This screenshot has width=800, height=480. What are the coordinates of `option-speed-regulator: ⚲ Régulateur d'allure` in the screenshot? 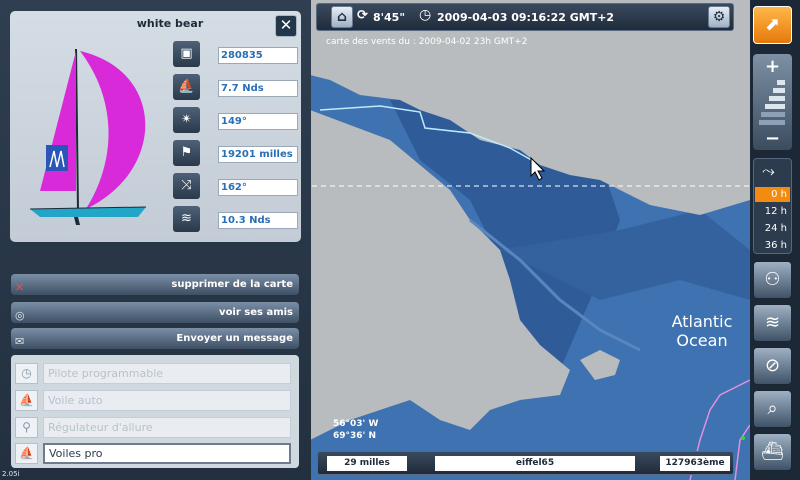 It's located at (155, 427).